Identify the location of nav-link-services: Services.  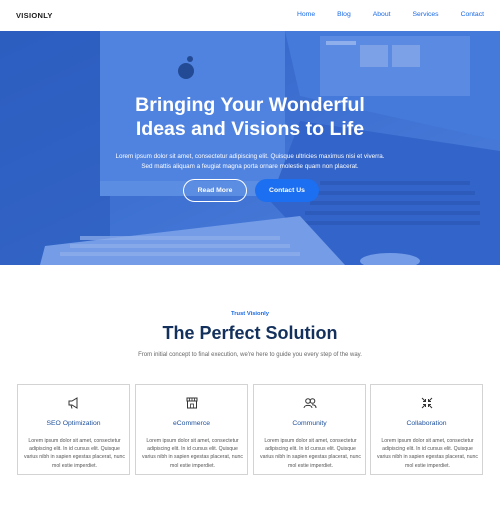
(426, 14).